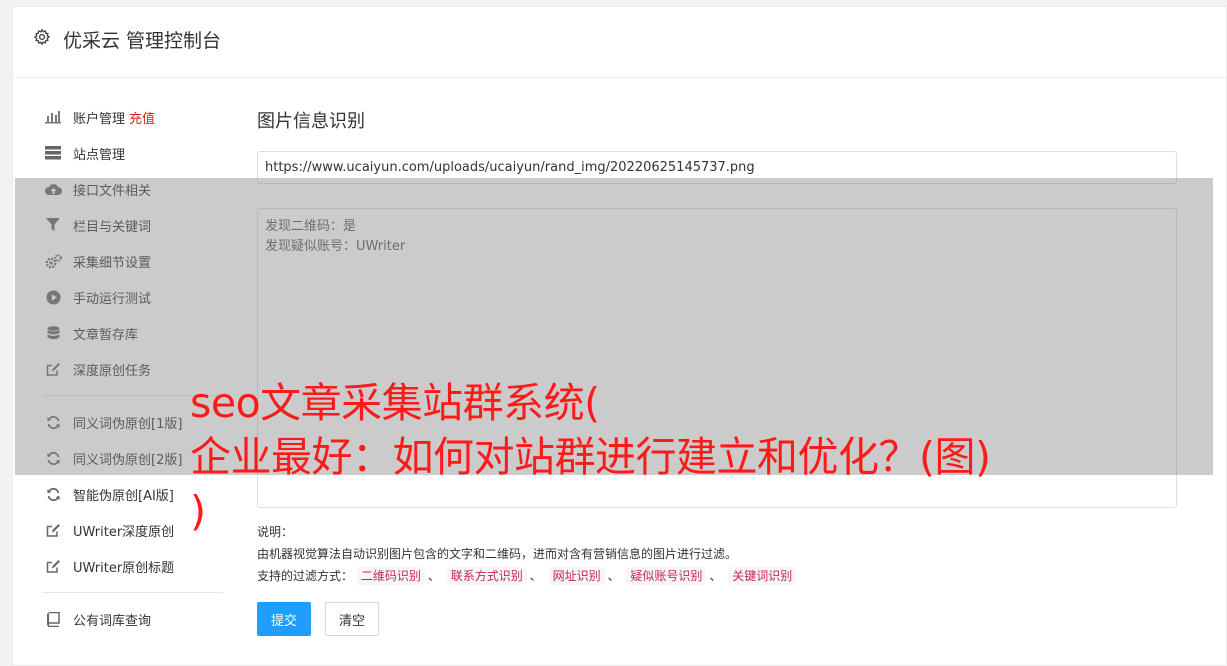  I want to click on description-text: 由机器视觉算法自动识别图片包含的文字和二维码，进而对含有营销信息的图片进行过滤。, so click(497, 554).